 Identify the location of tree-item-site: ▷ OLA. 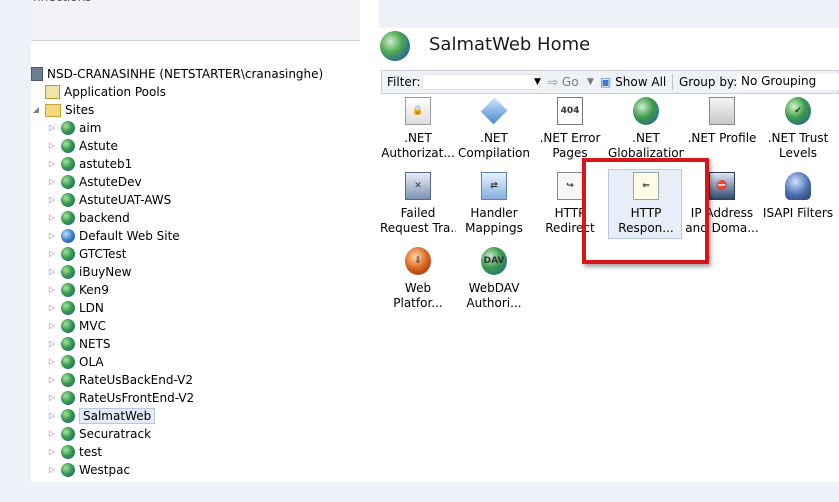
(75, 362).